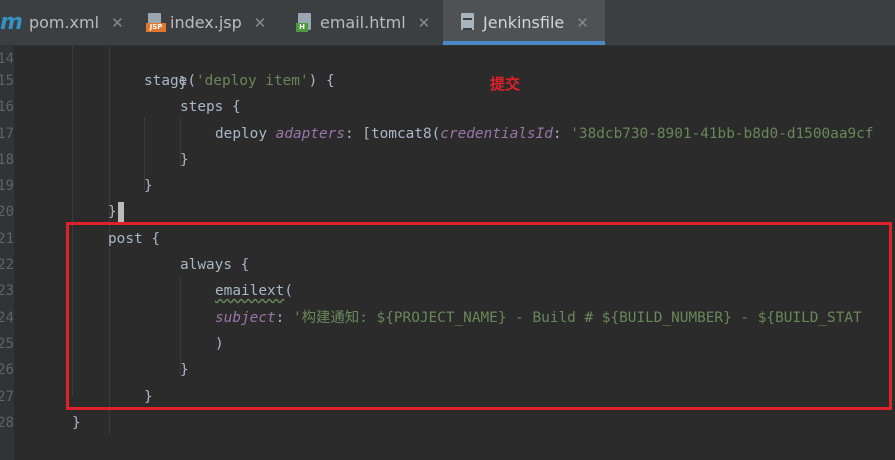  Describe the element at coordinates (7, 186) in the screenshot. I see `line-number: 19` at that location.